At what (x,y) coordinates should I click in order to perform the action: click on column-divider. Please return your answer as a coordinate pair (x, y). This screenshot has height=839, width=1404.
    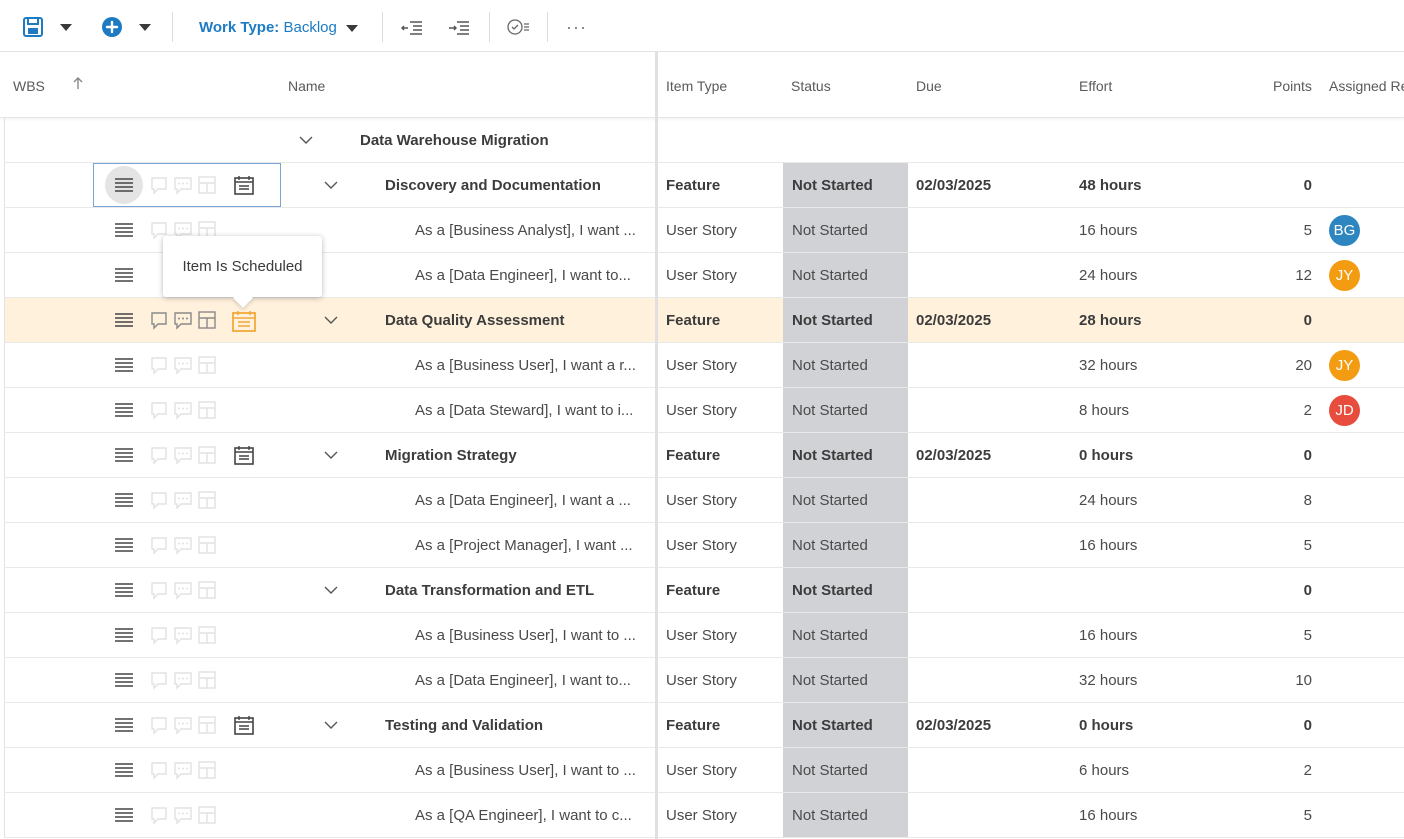
    Looking at the image, I should click on (656, 445).